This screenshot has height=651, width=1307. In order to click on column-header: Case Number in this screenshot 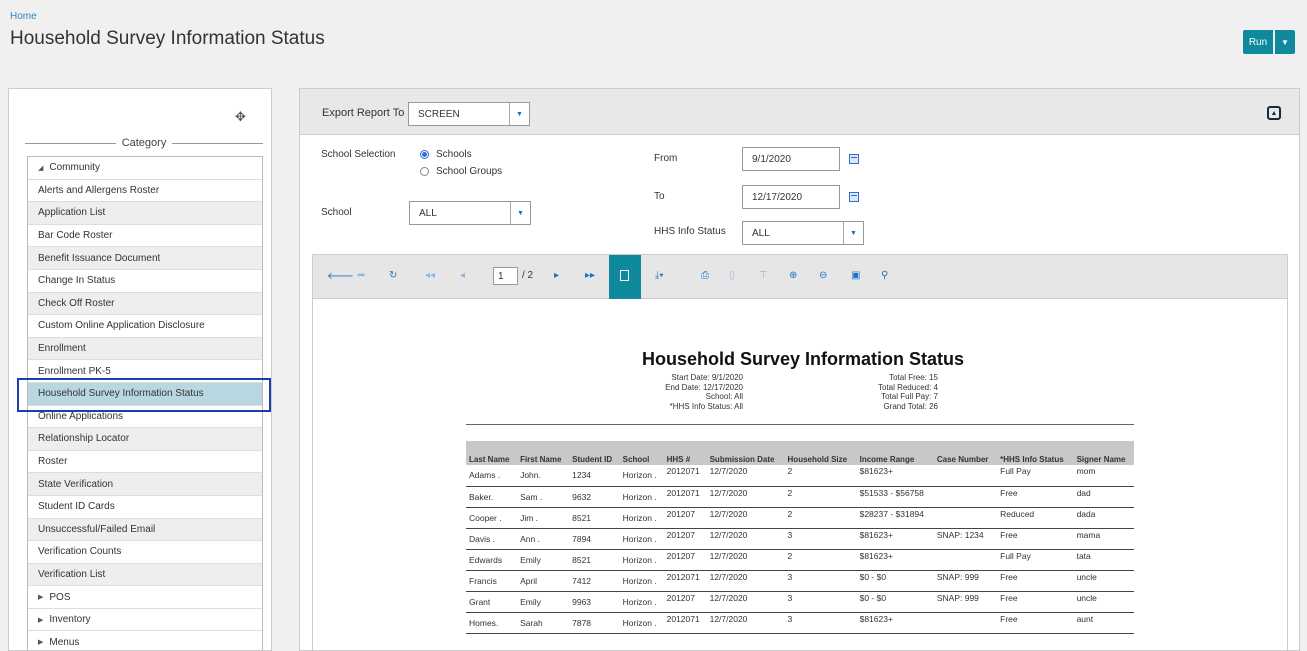, I will do `click(965, 453)`.